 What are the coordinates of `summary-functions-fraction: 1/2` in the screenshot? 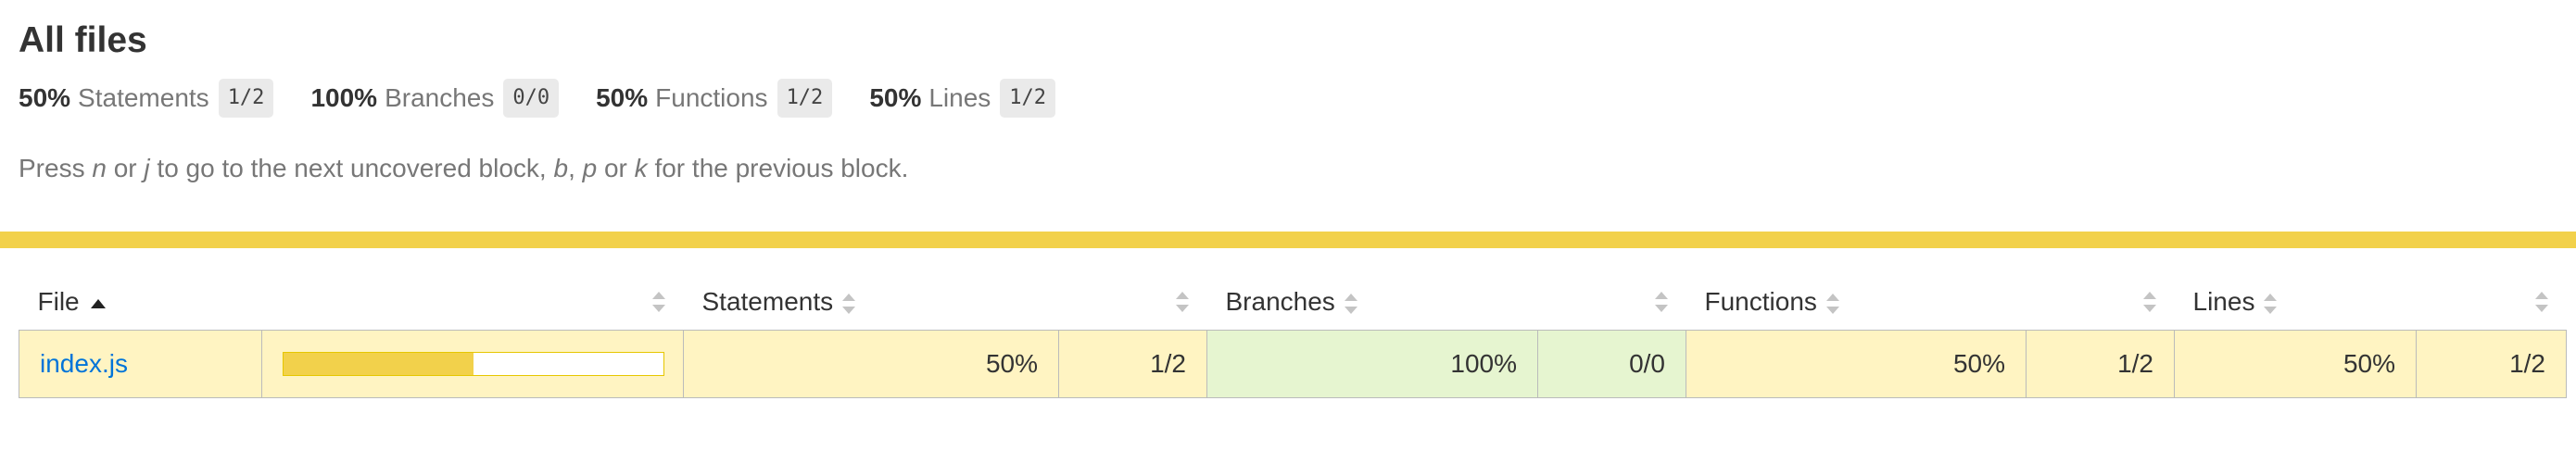 It's located at (805, 98).